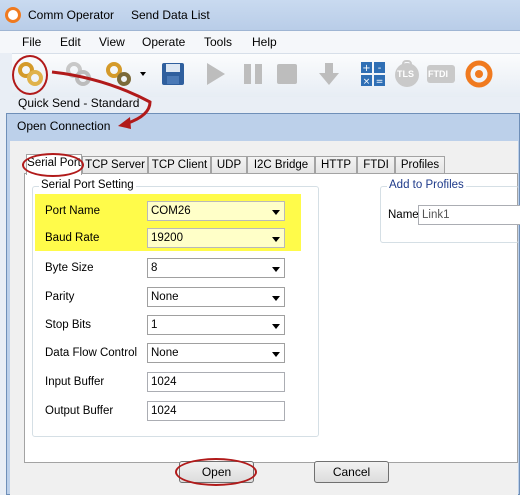  What do you see at coordinates (329, 74) in the screenshot?
I see `download-icon` at bounding box center [329, 74].